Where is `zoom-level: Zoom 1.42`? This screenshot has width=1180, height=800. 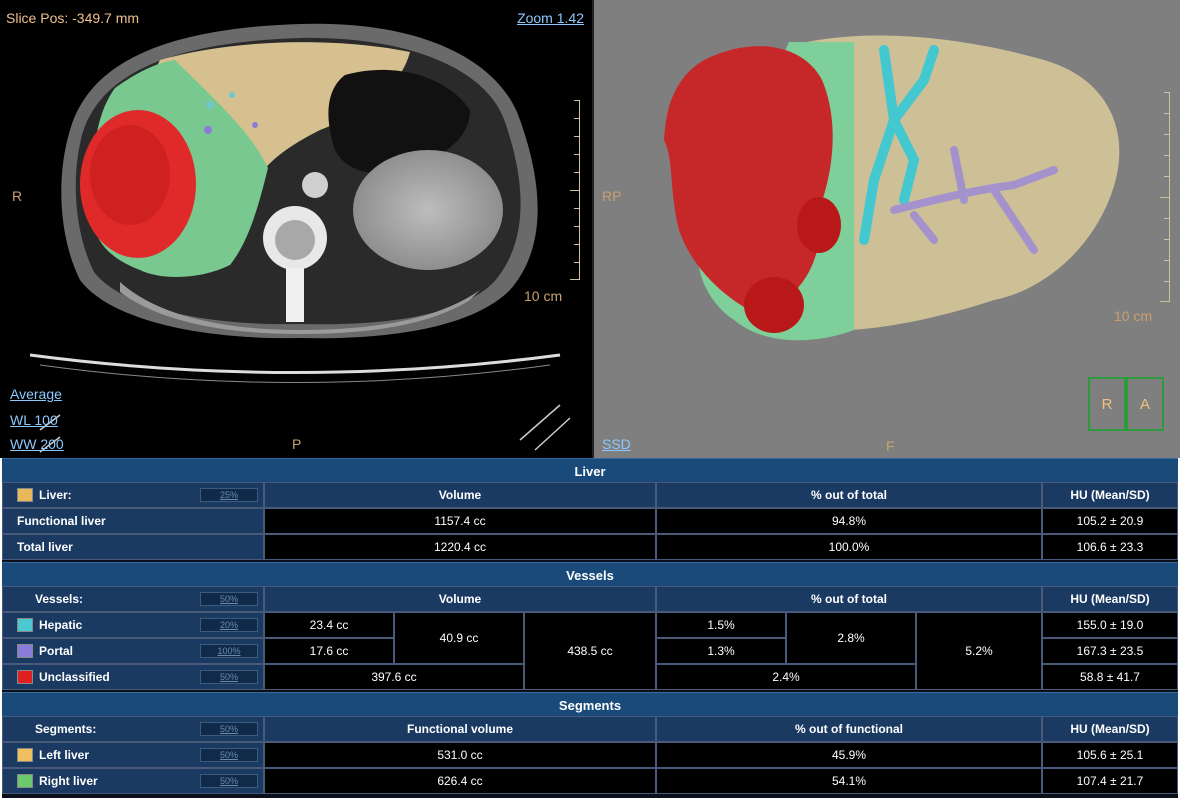
zoom-level: Zoom 1.42 is located at coordinates (550, 18).